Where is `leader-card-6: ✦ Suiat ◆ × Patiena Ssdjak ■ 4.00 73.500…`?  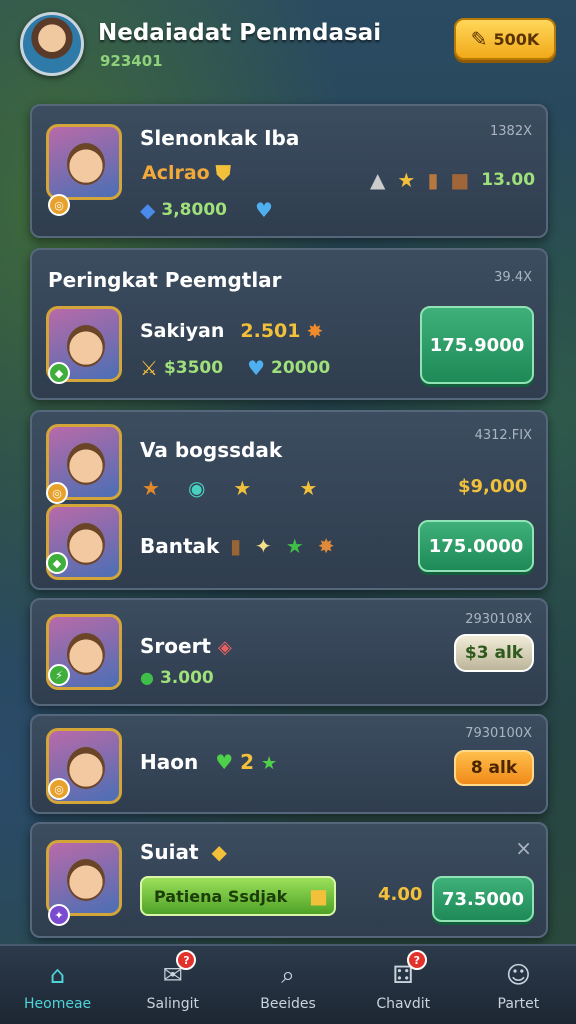 leader-card-6: ✦ Suiat ◆ × Patiena Ssdjak ■ 4.00 73.500… is located at coordinates (289, 880).